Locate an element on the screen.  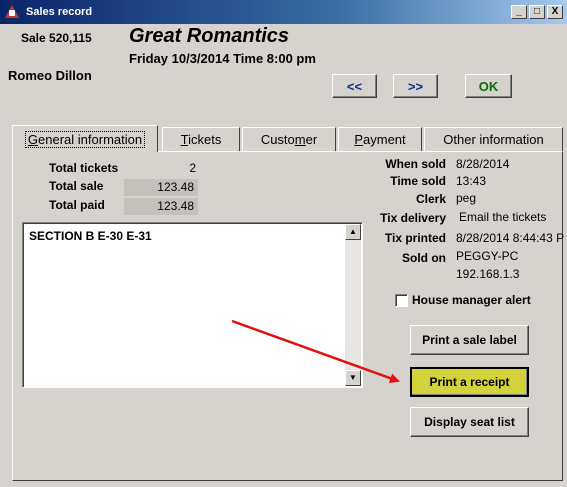
tab-other-information: Other information is located at coordinates (493, 139).